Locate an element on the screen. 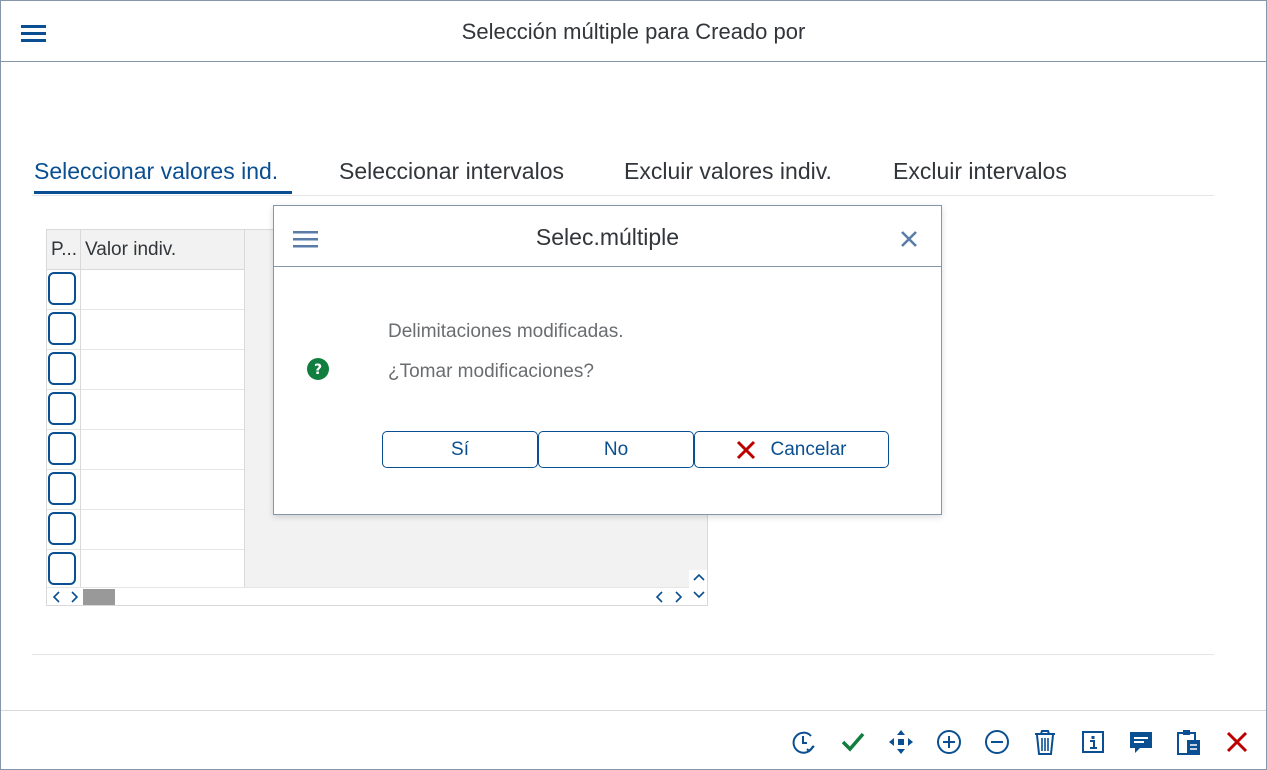 Image resolution: width=1267 pixels, height=770 pixels. comment-icon is located at coordinates (1141, 742).